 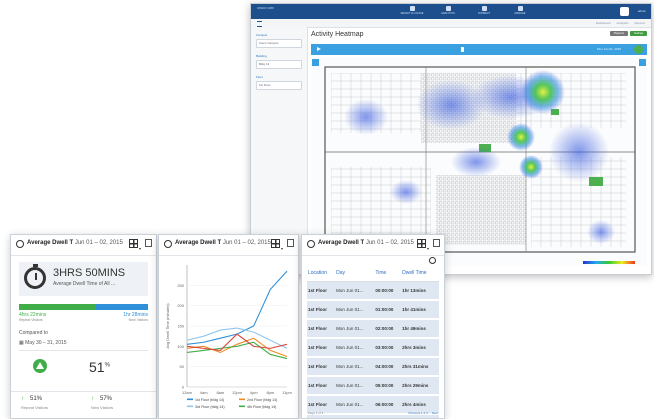 I want to click on column-header: Day, so click(x=355, y=273).